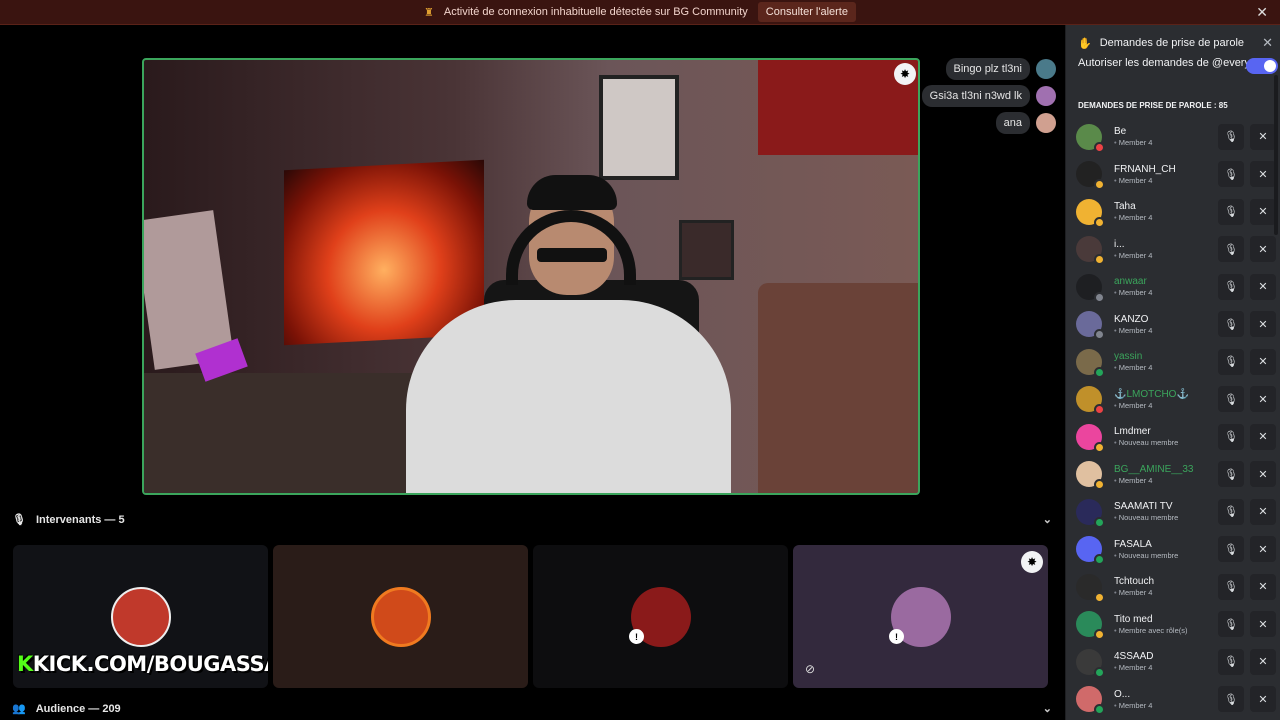 The height and width of the screenshot is (720, 1280). What do you see at coordinates (1133, 356) in the screenshot?
I see `request-name: yassin` at bounding box center [1133, 356].